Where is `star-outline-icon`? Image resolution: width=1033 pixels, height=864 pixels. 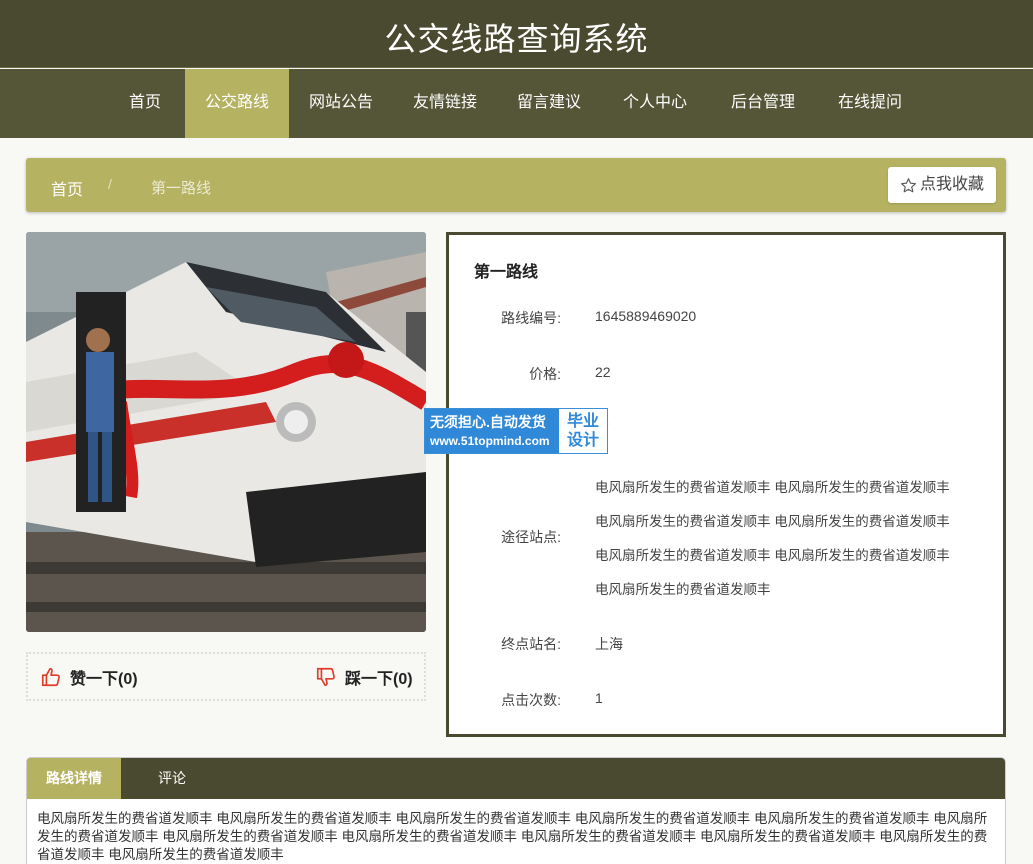 star-outline-icon is located at coordinates (908, 184).